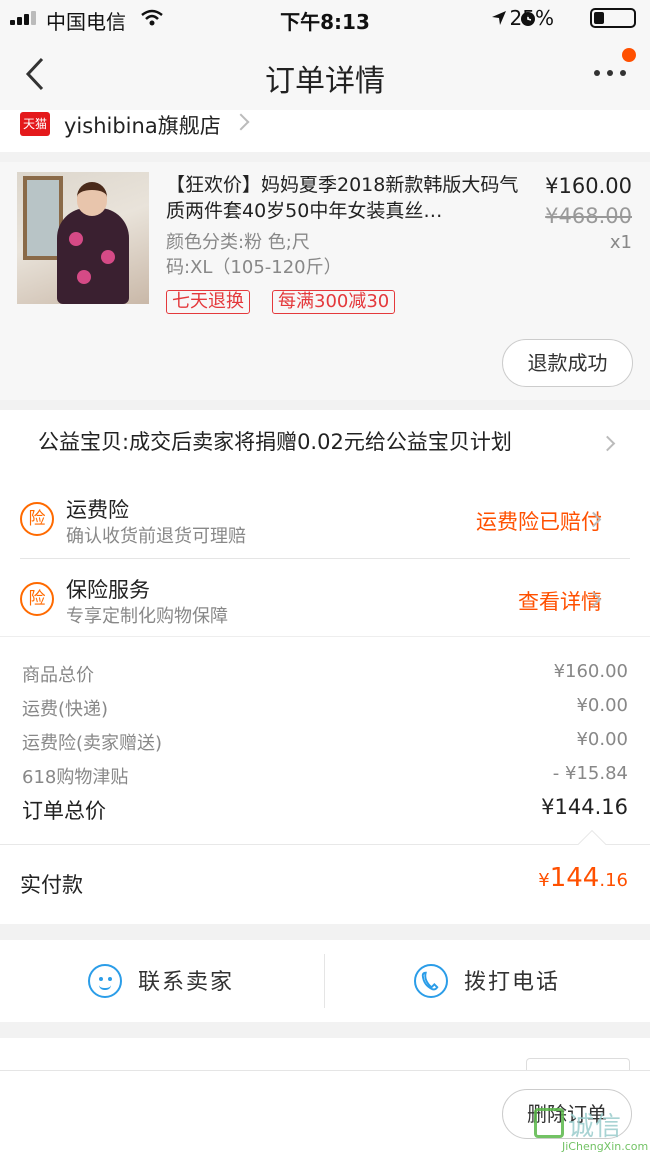 The image size is (650, 1156). I want to click on contact-seller-label: 联系卖家, so click(186, 982).